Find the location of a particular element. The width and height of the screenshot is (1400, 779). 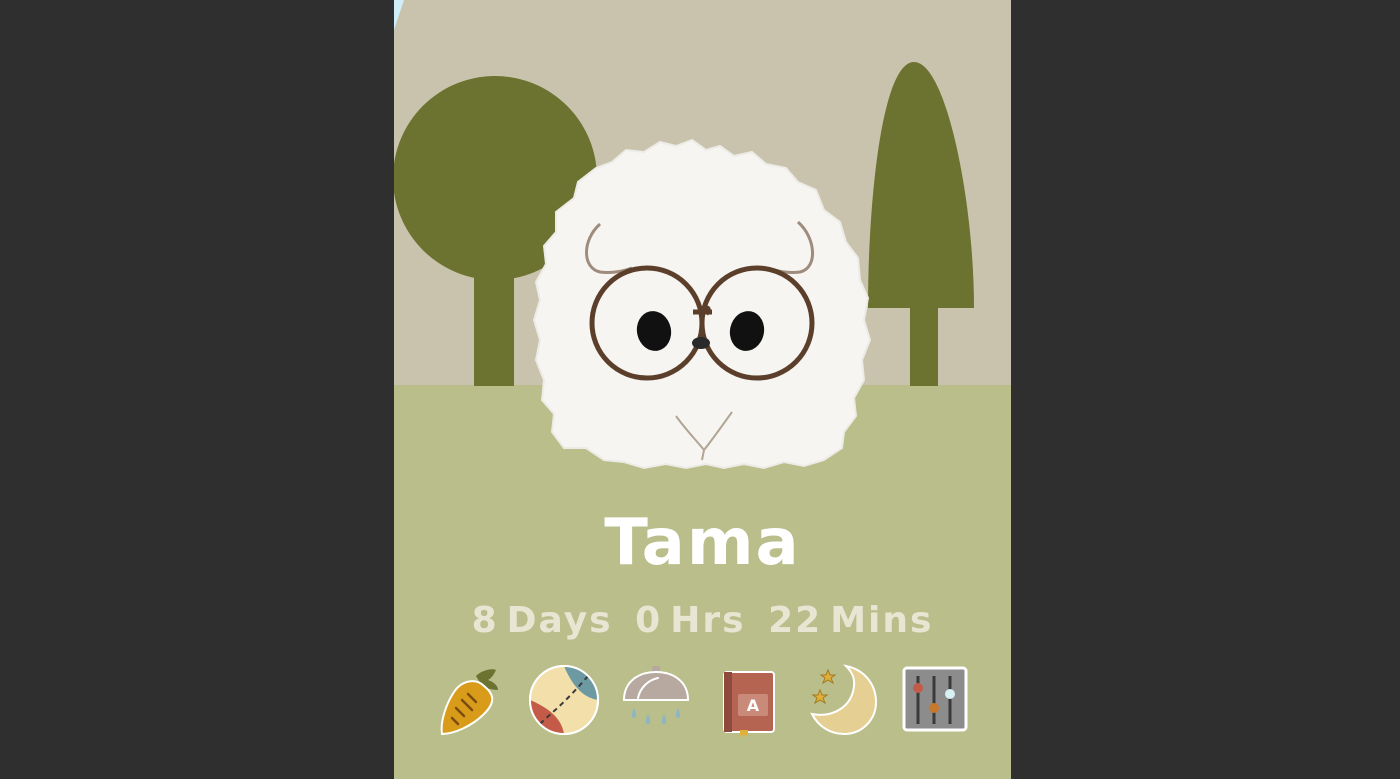

settings-button is located at coordinates (936, 700).